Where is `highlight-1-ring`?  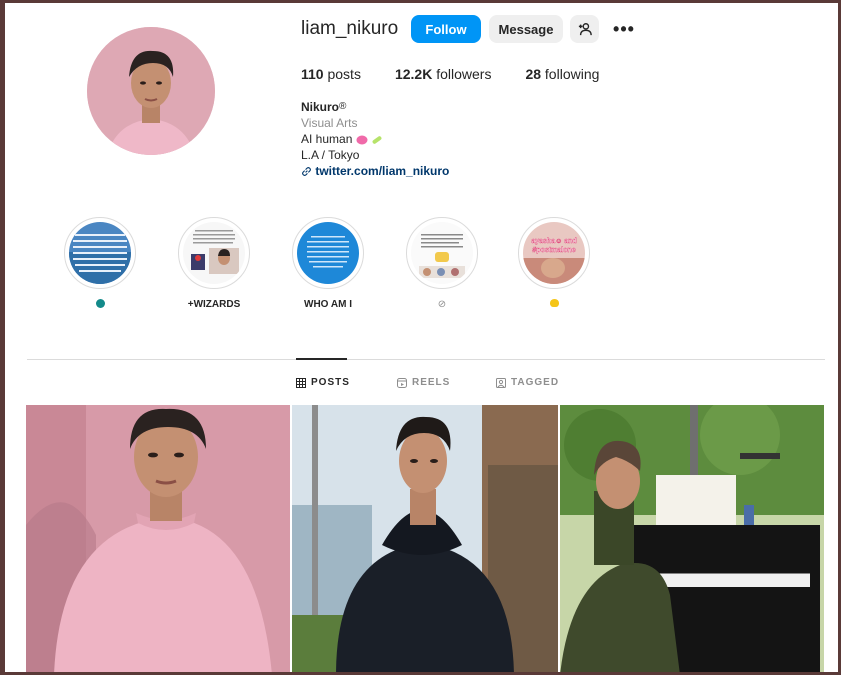
highlight-1-ring is located at coordinates (100, 253).